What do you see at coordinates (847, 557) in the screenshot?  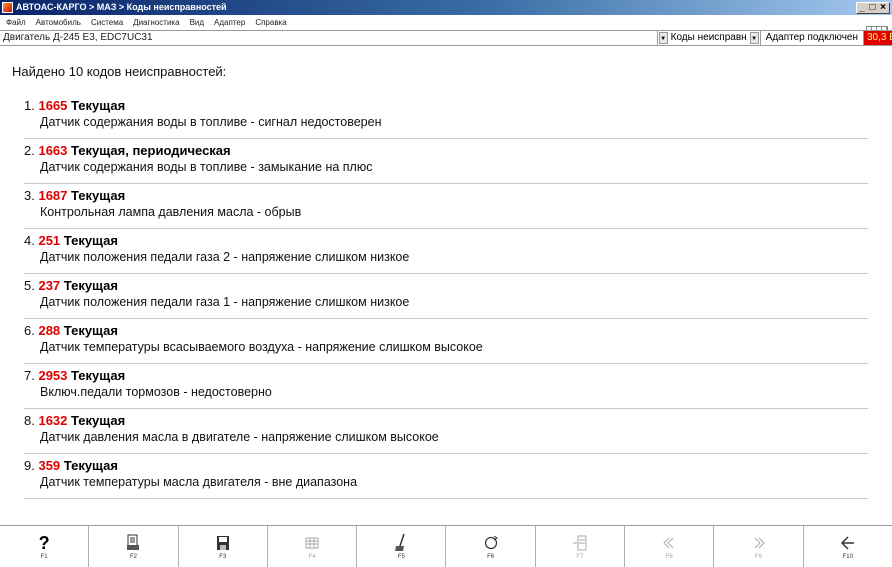 I see `fkey-label: F10` at bounding box center [847, 557].